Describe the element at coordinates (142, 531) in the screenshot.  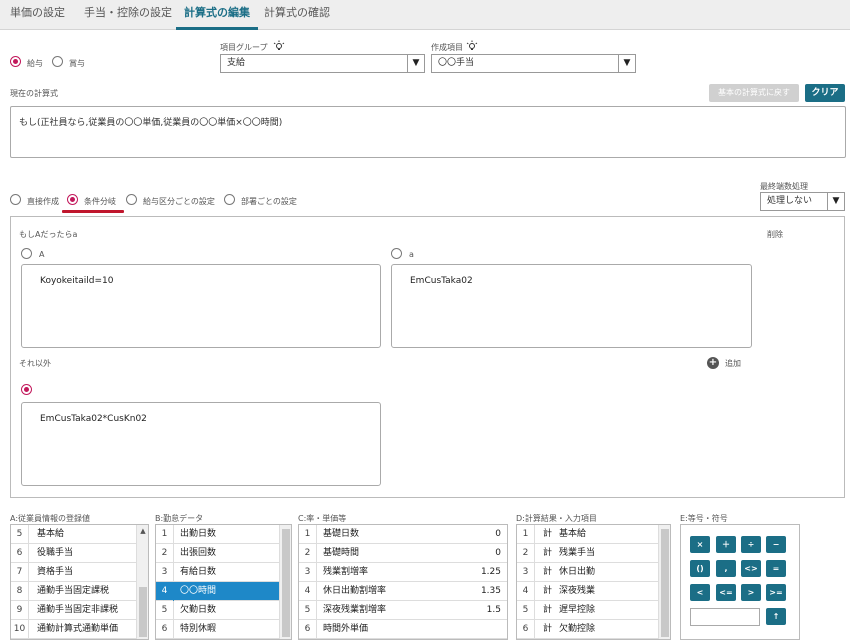
I see `scroll-up-icon: ▲` at that location.